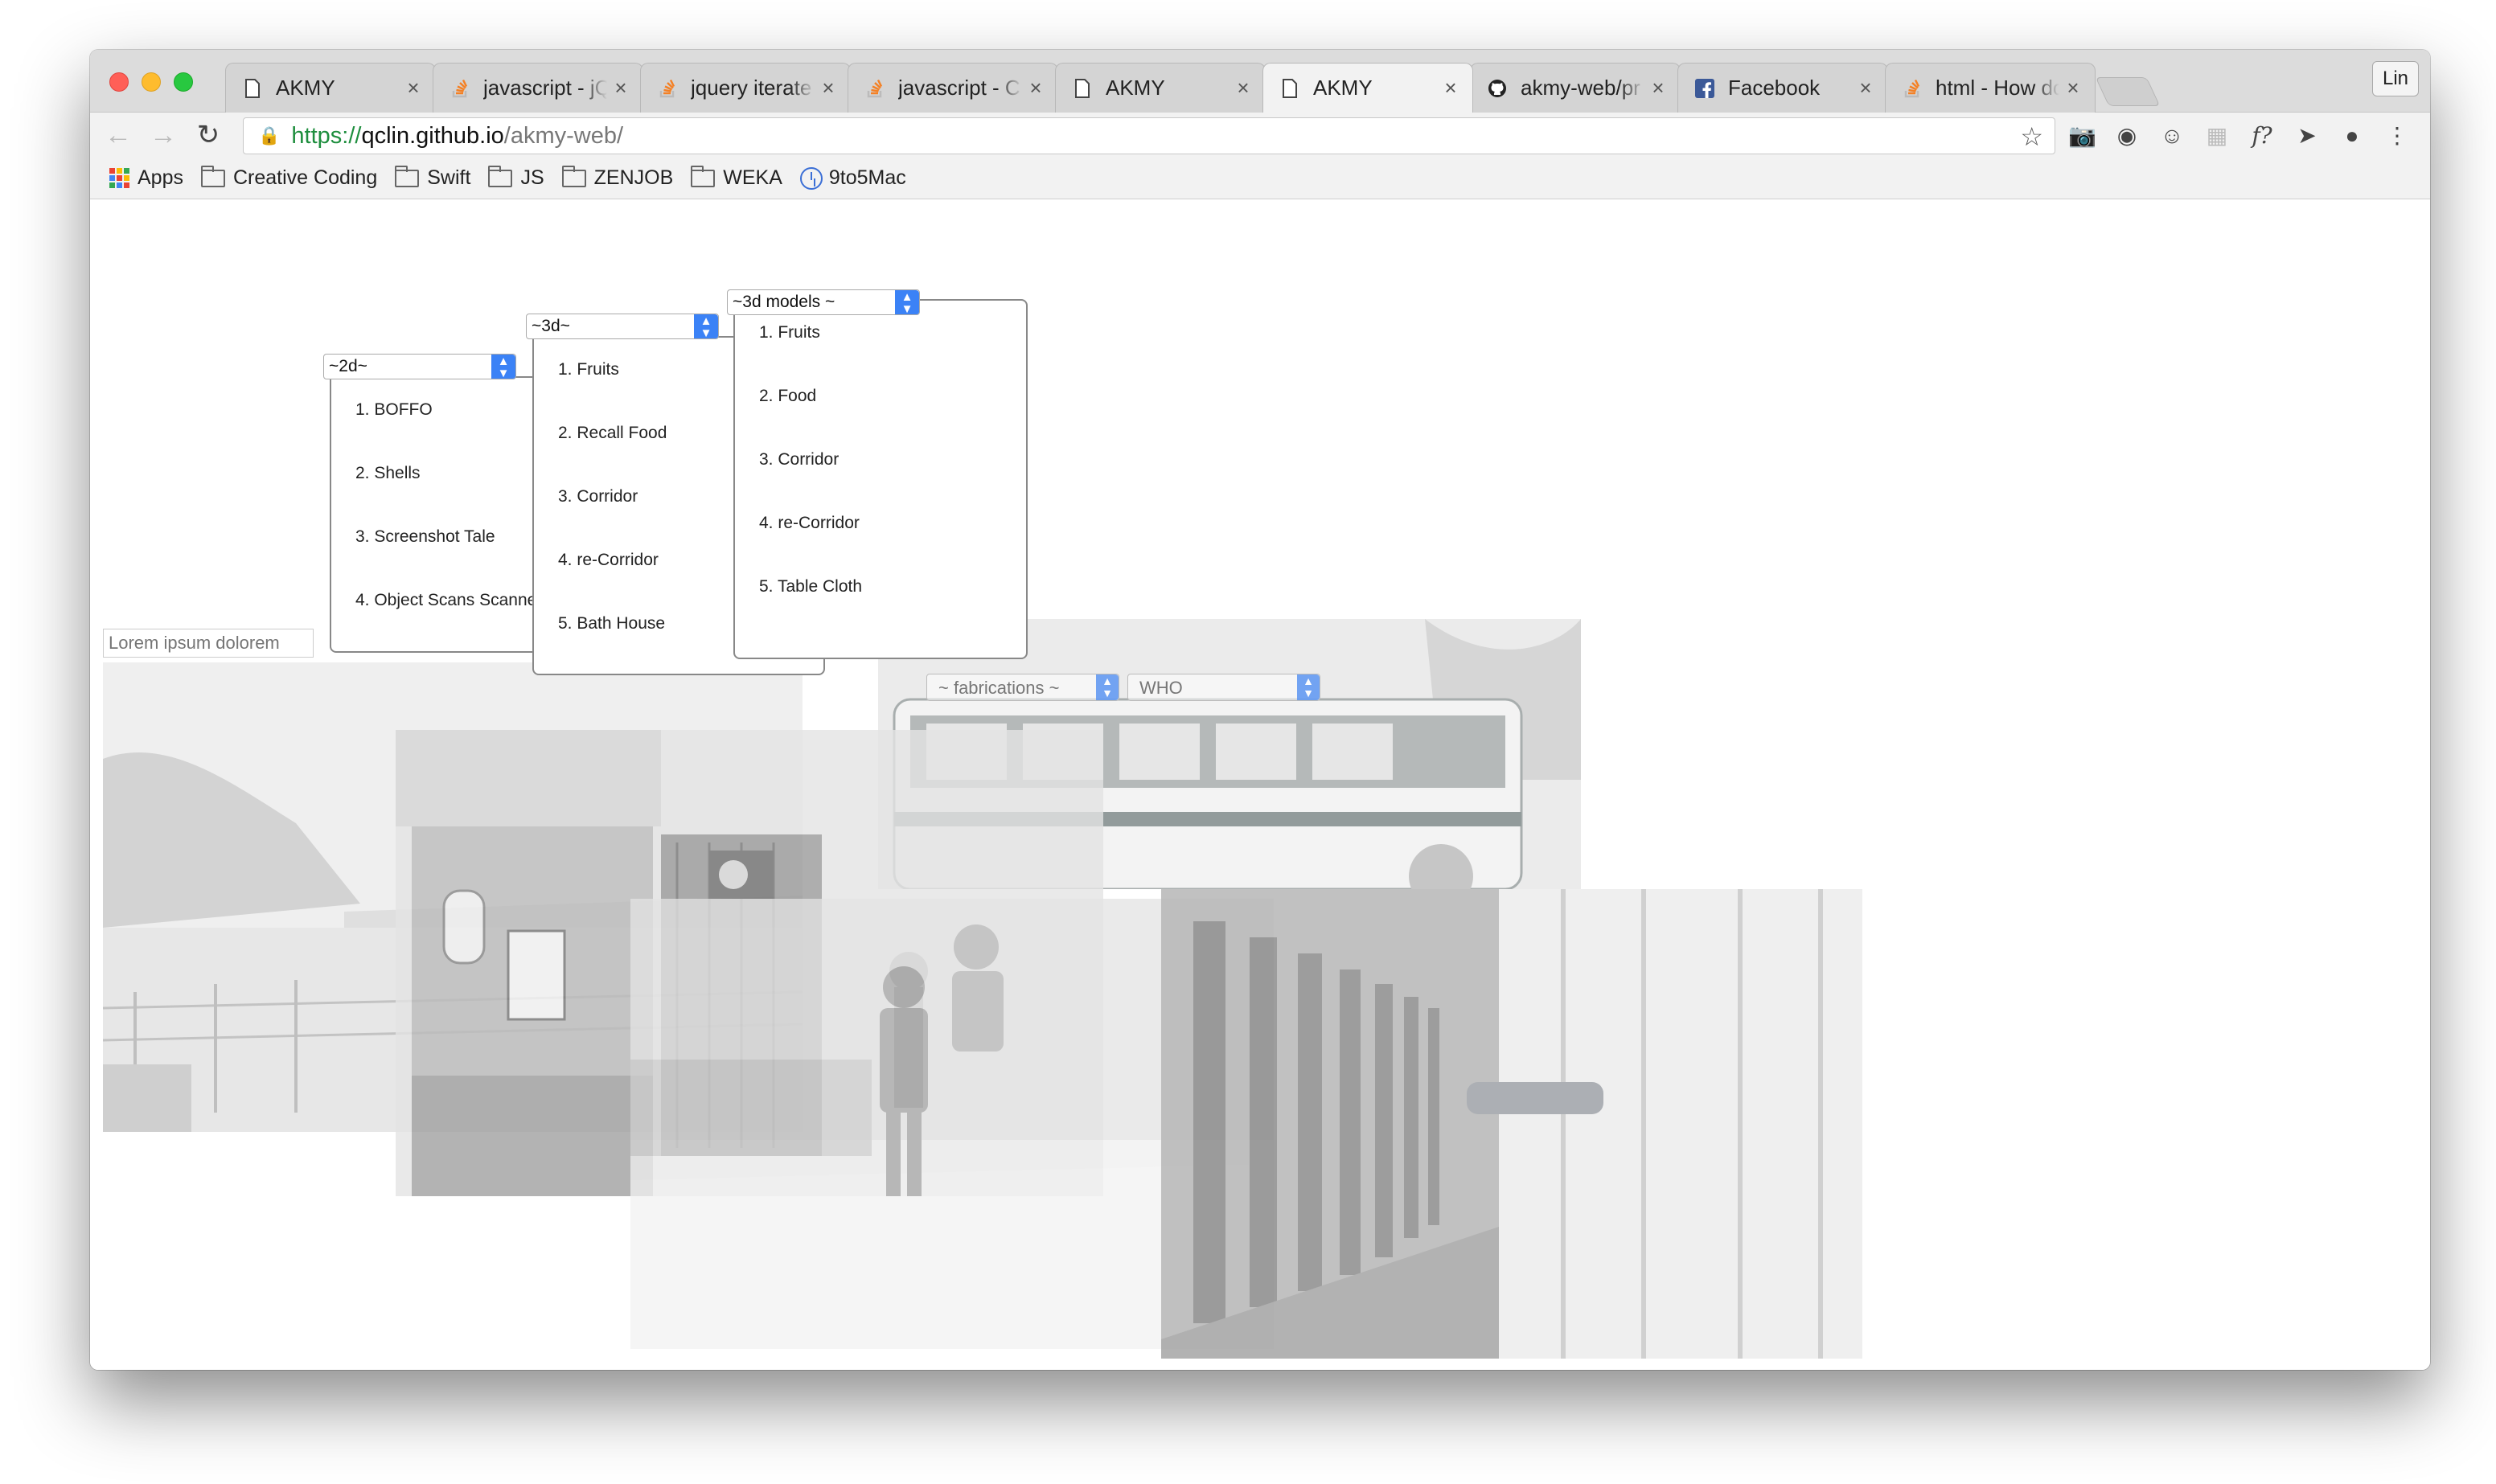 This screenshot has width=2496, height=1484. I want to click on font-icon: f?, so click(2262, 136).